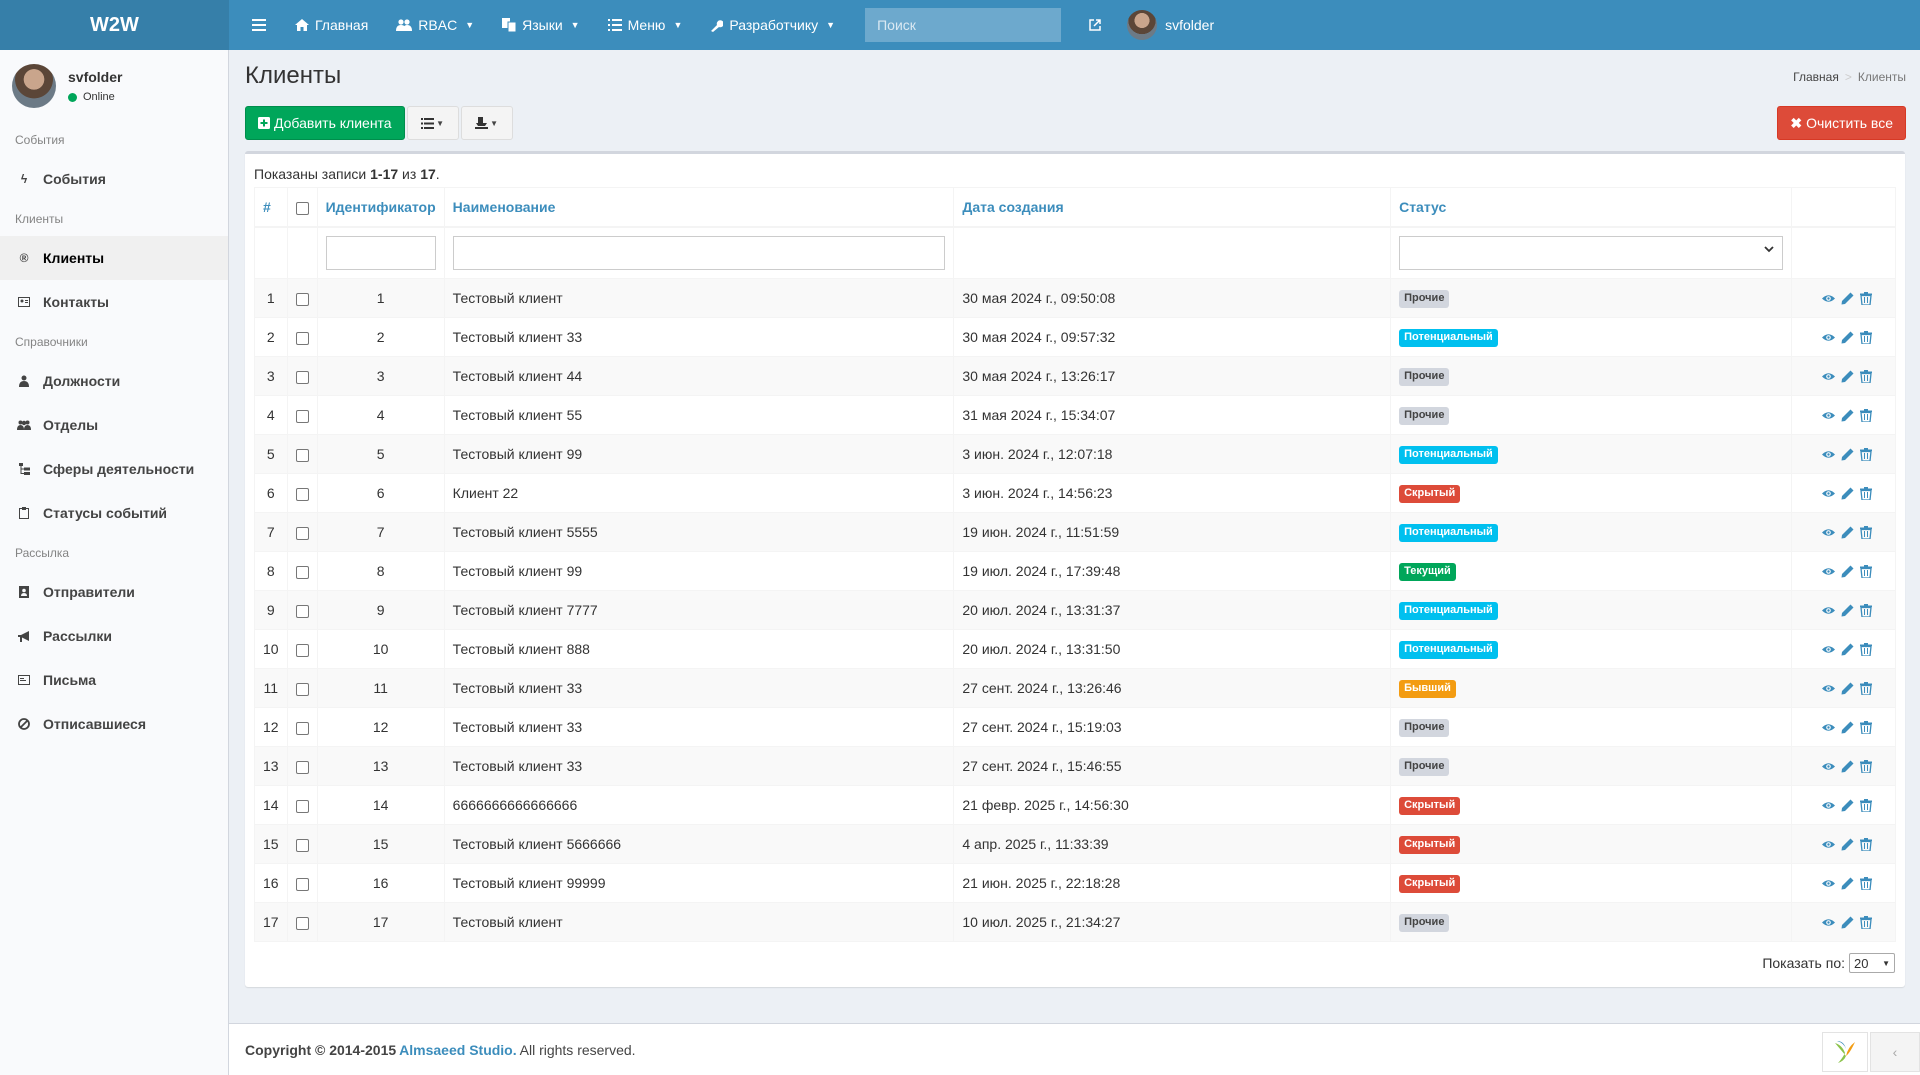  I want to click on breadcrumb-home-link: Главная, so click(1816, 77).